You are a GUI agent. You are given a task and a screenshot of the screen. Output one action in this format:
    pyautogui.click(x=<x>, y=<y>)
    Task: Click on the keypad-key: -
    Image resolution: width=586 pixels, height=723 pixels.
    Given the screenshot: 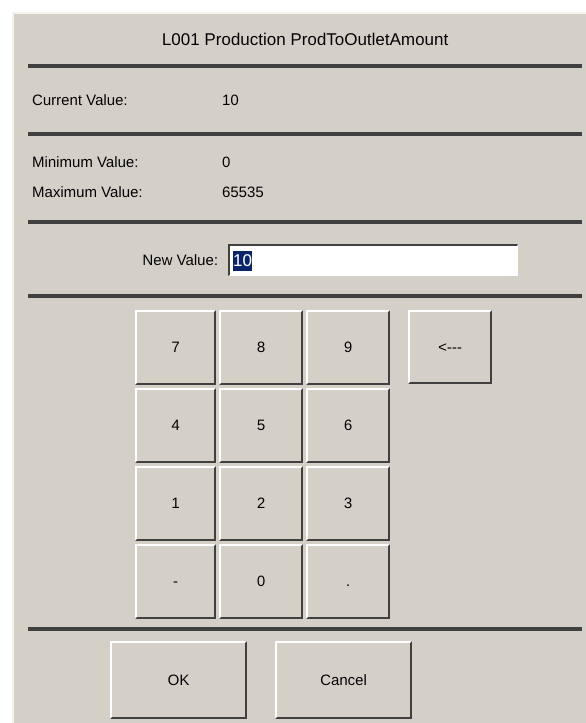 What is the action you would take?
    pyautogui.click(x=175, y=581)
    